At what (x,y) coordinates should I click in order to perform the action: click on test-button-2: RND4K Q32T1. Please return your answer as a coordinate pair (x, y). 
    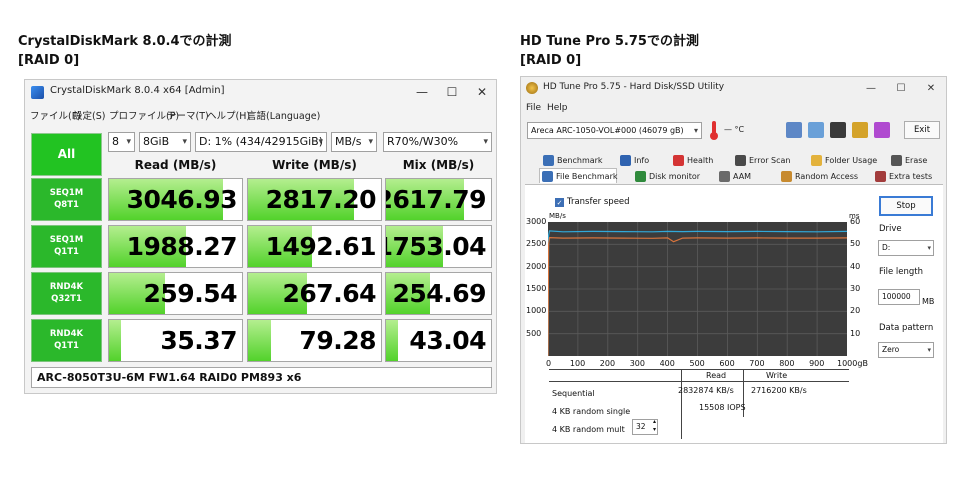
    Looking at the image, I should click on (66, 293).